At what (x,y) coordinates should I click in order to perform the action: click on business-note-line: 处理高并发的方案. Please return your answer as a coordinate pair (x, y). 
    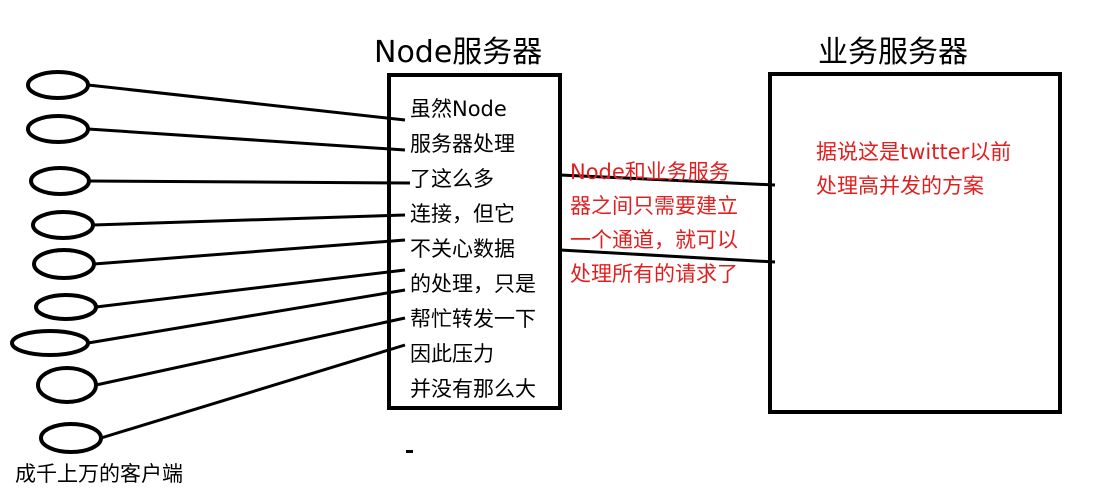
    Looking at the image, I should click on (900, 186).